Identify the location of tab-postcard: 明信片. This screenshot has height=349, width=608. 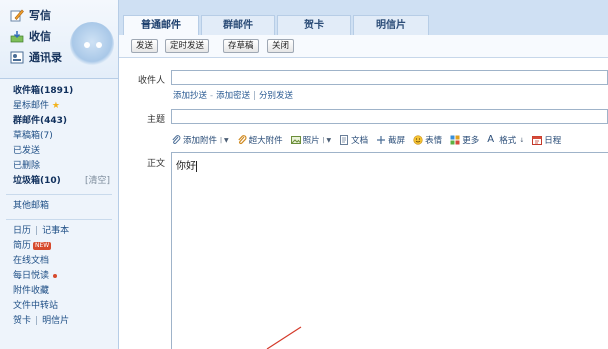
(391, 25).